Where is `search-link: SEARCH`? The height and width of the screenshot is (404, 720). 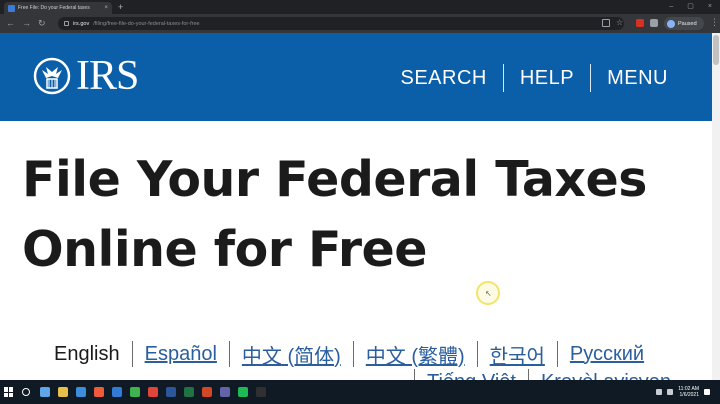
search-link: SEARCH is located at coordinates (444, 78).